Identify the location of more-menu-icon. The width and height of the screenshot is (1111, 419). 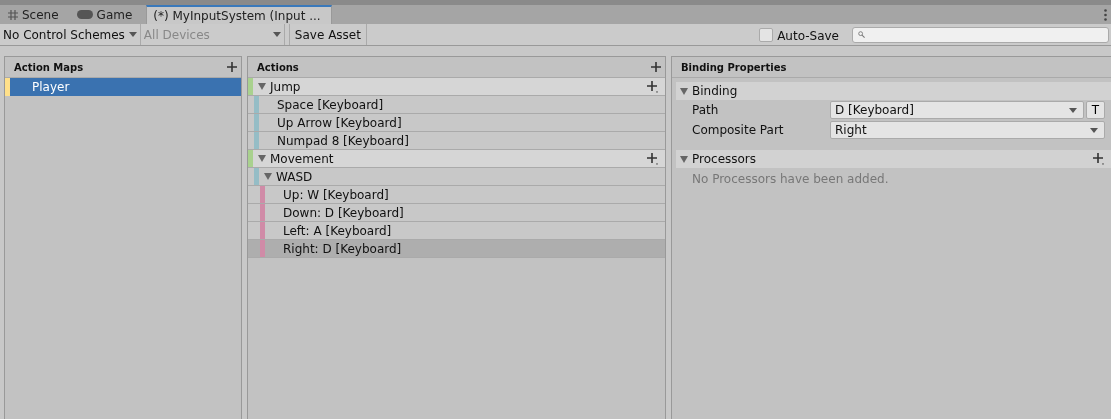
(1105, 14).